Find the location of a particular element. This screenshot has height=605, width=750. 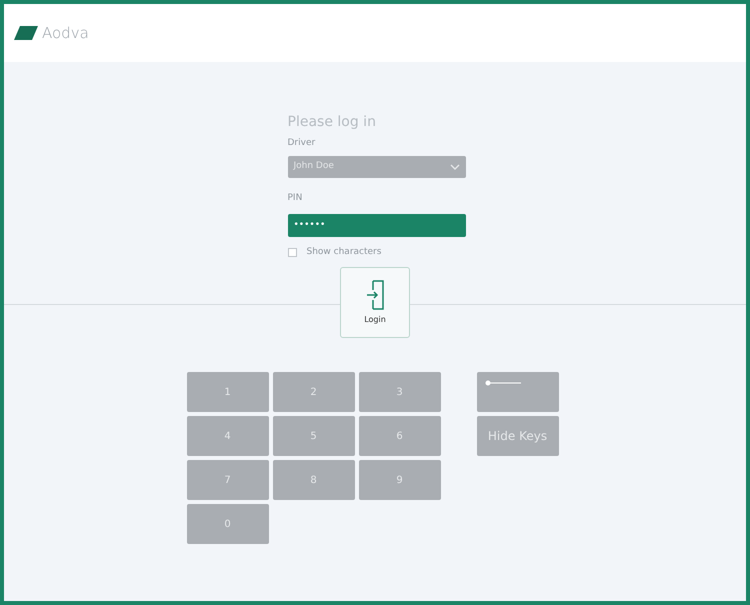

digit-key: 5 is located at coordinates (313, 436).